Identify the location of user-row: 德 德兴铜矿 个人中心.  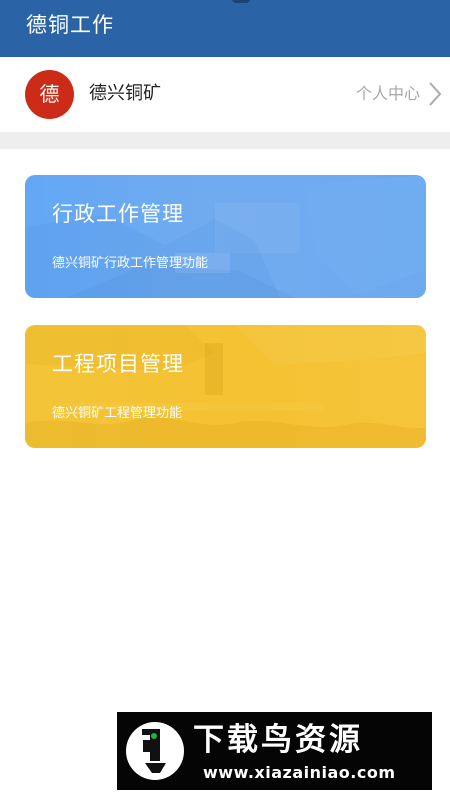
(225, 94).